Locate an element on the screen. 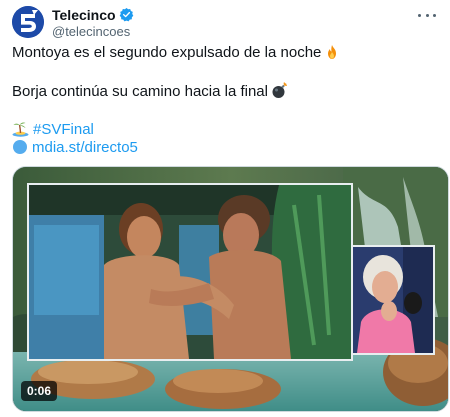  video-duration-badge: 0:06 is located at coordinates (39, 391).